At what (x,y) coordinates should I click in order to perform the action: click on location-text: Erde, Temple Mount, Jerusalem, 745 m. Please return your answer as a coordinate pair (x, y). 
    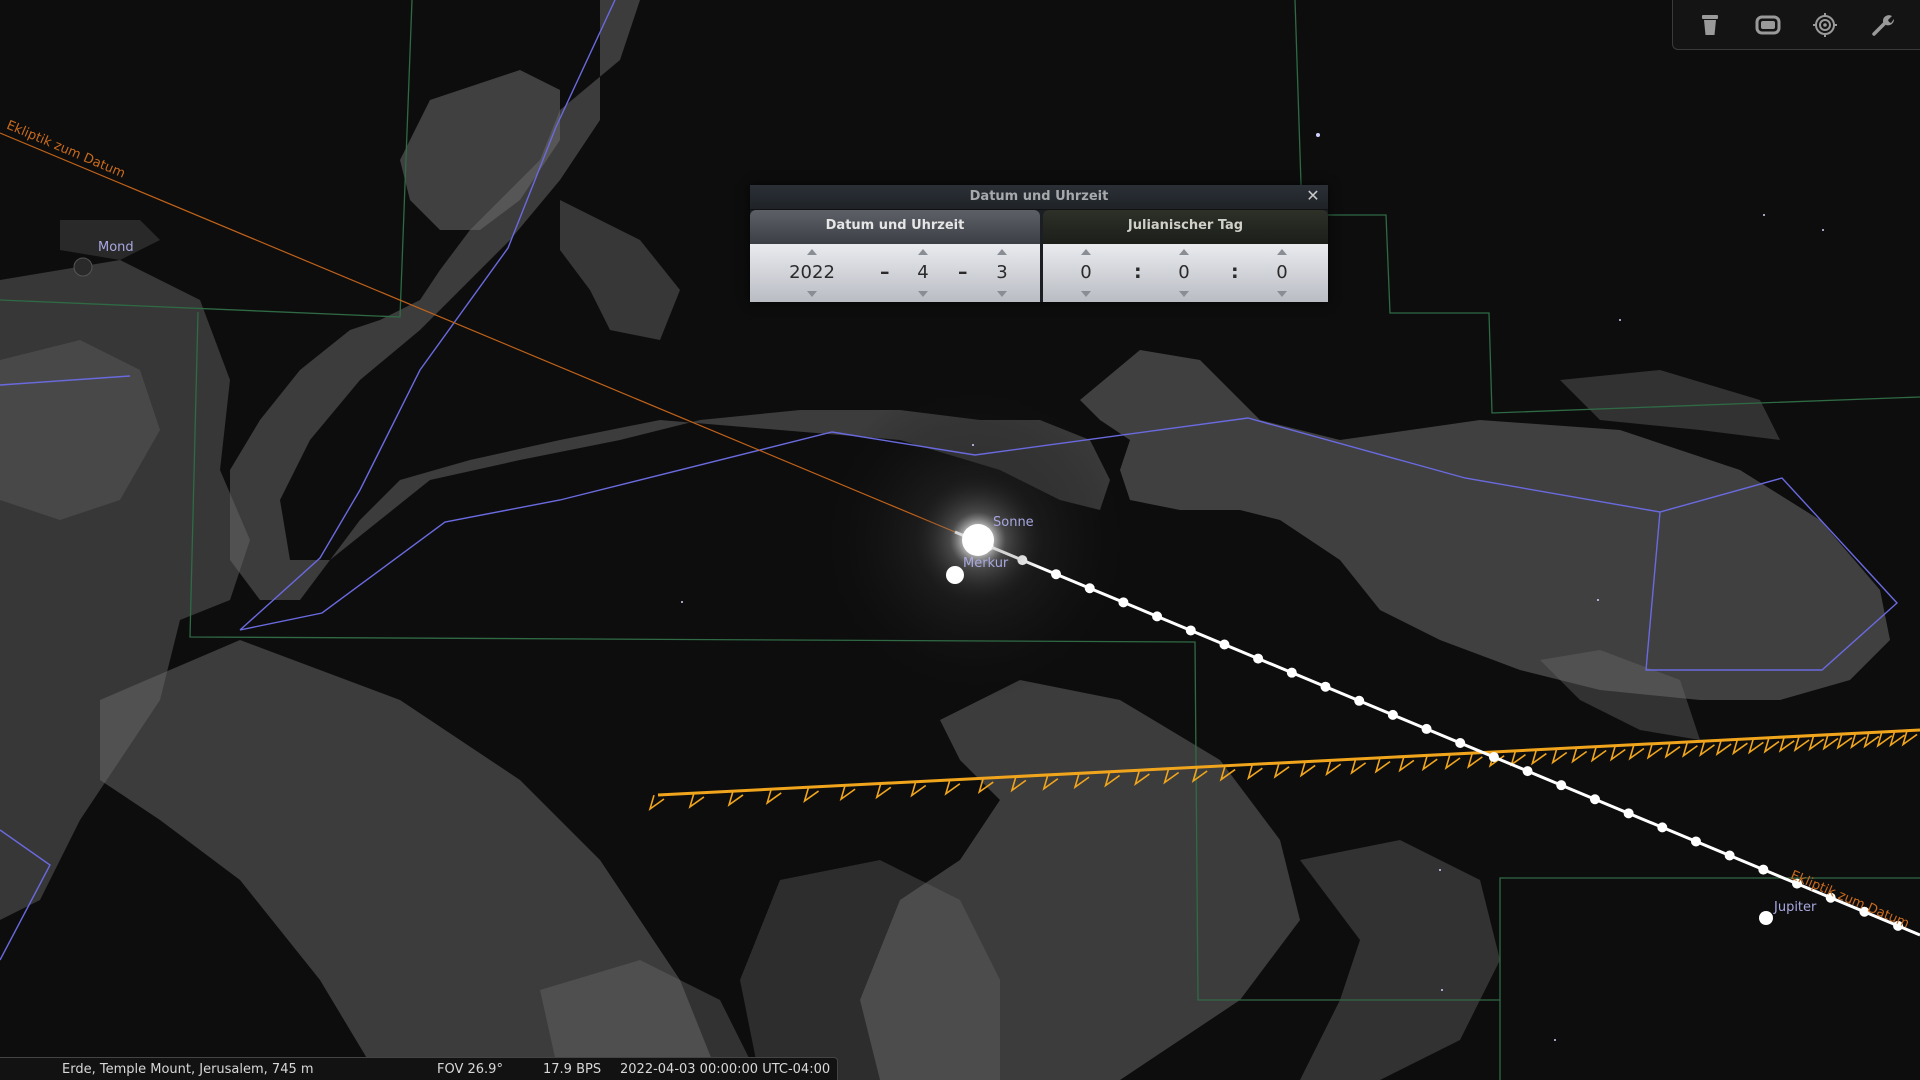
    Looking at the image, I should click on (188, 1069).